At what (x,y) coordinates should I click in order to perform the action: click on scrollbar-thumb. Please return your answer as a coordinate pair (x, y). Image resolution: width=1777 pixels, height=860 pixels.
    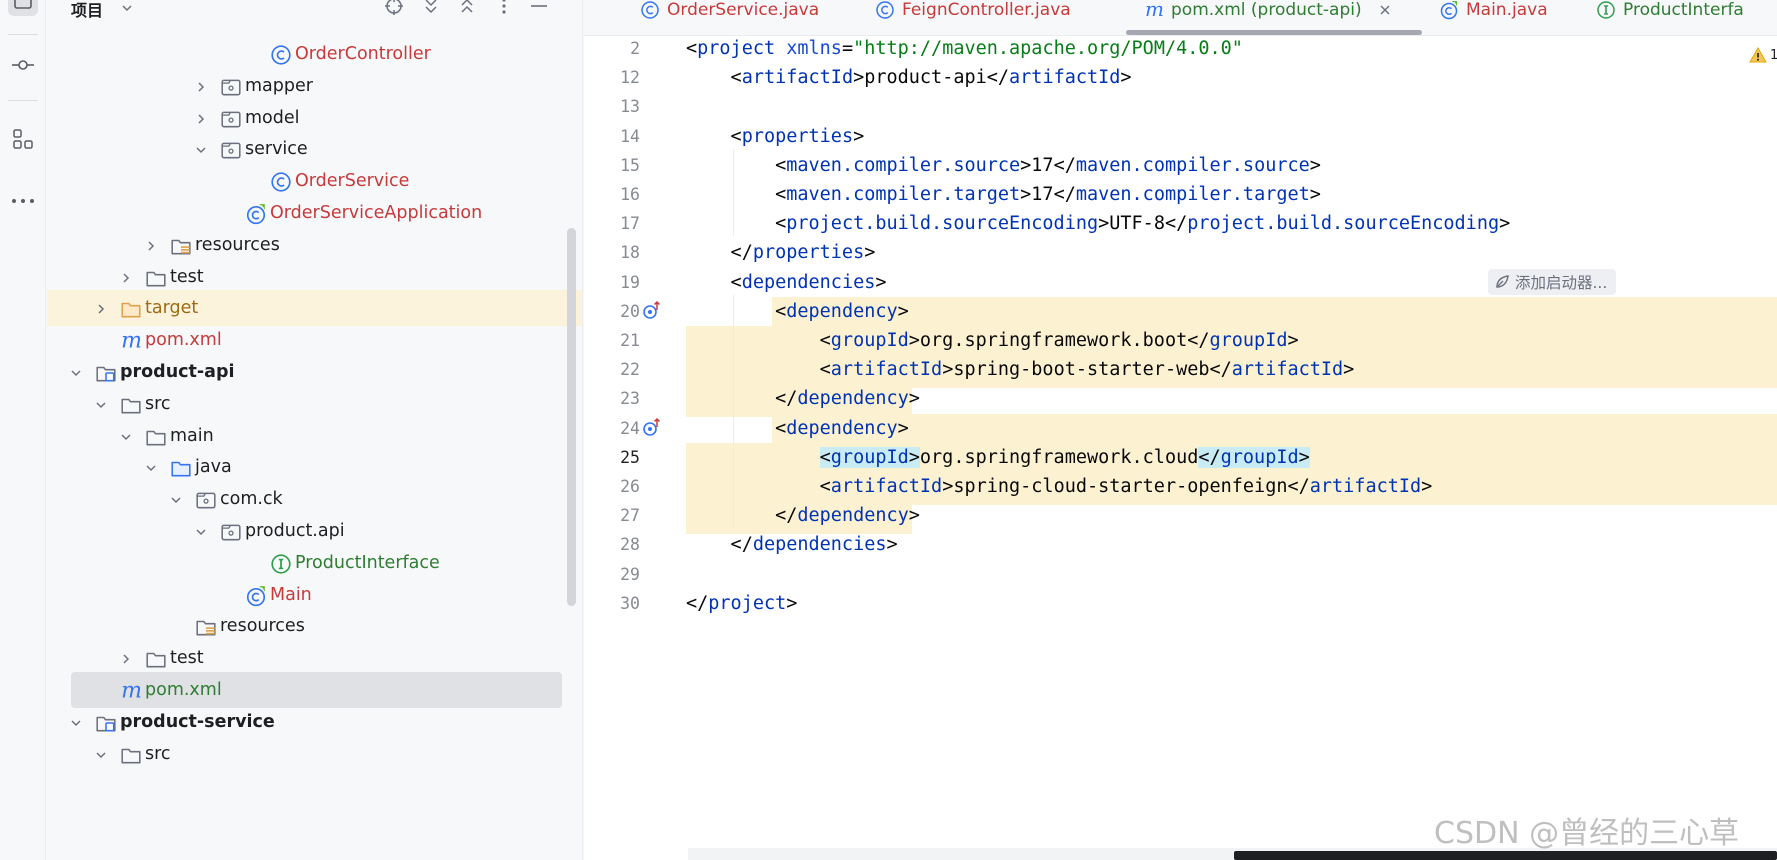
    Looking at the image, I should click on (1505, 855).